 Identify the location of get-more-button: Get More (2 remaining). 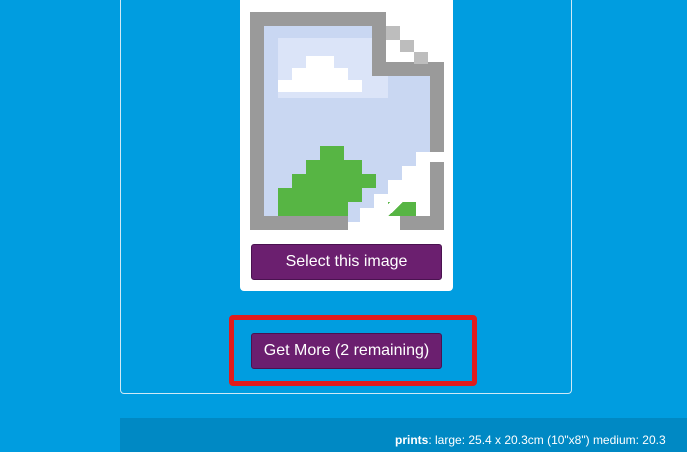
(346, 351).